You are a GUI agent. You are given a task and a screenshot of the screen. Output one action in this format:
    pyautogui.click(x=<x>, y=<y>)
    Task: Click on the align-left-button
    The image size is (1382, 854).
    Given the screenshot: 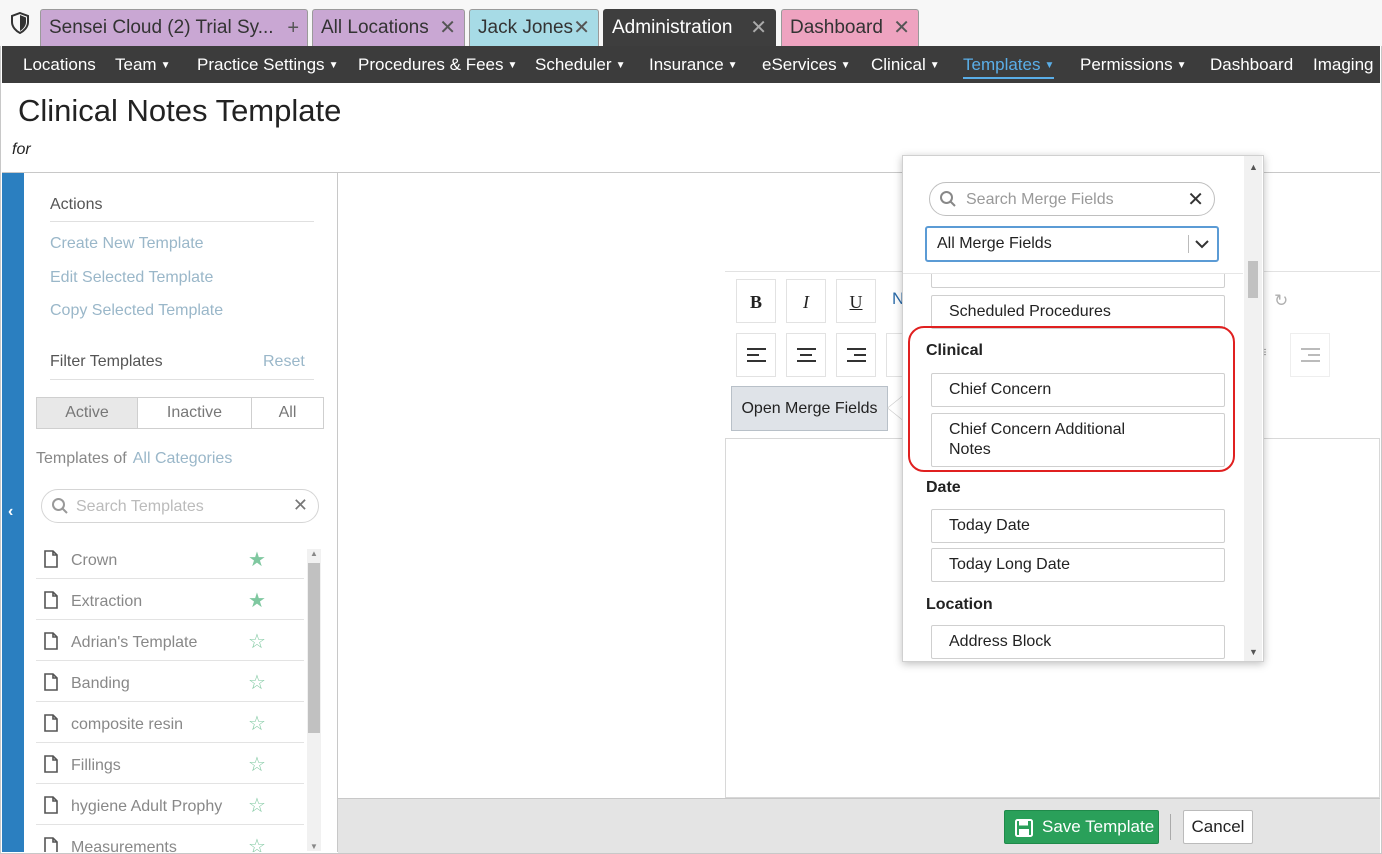 What is the action you would take?
    pyautogui.click(x=756, y=355)
    